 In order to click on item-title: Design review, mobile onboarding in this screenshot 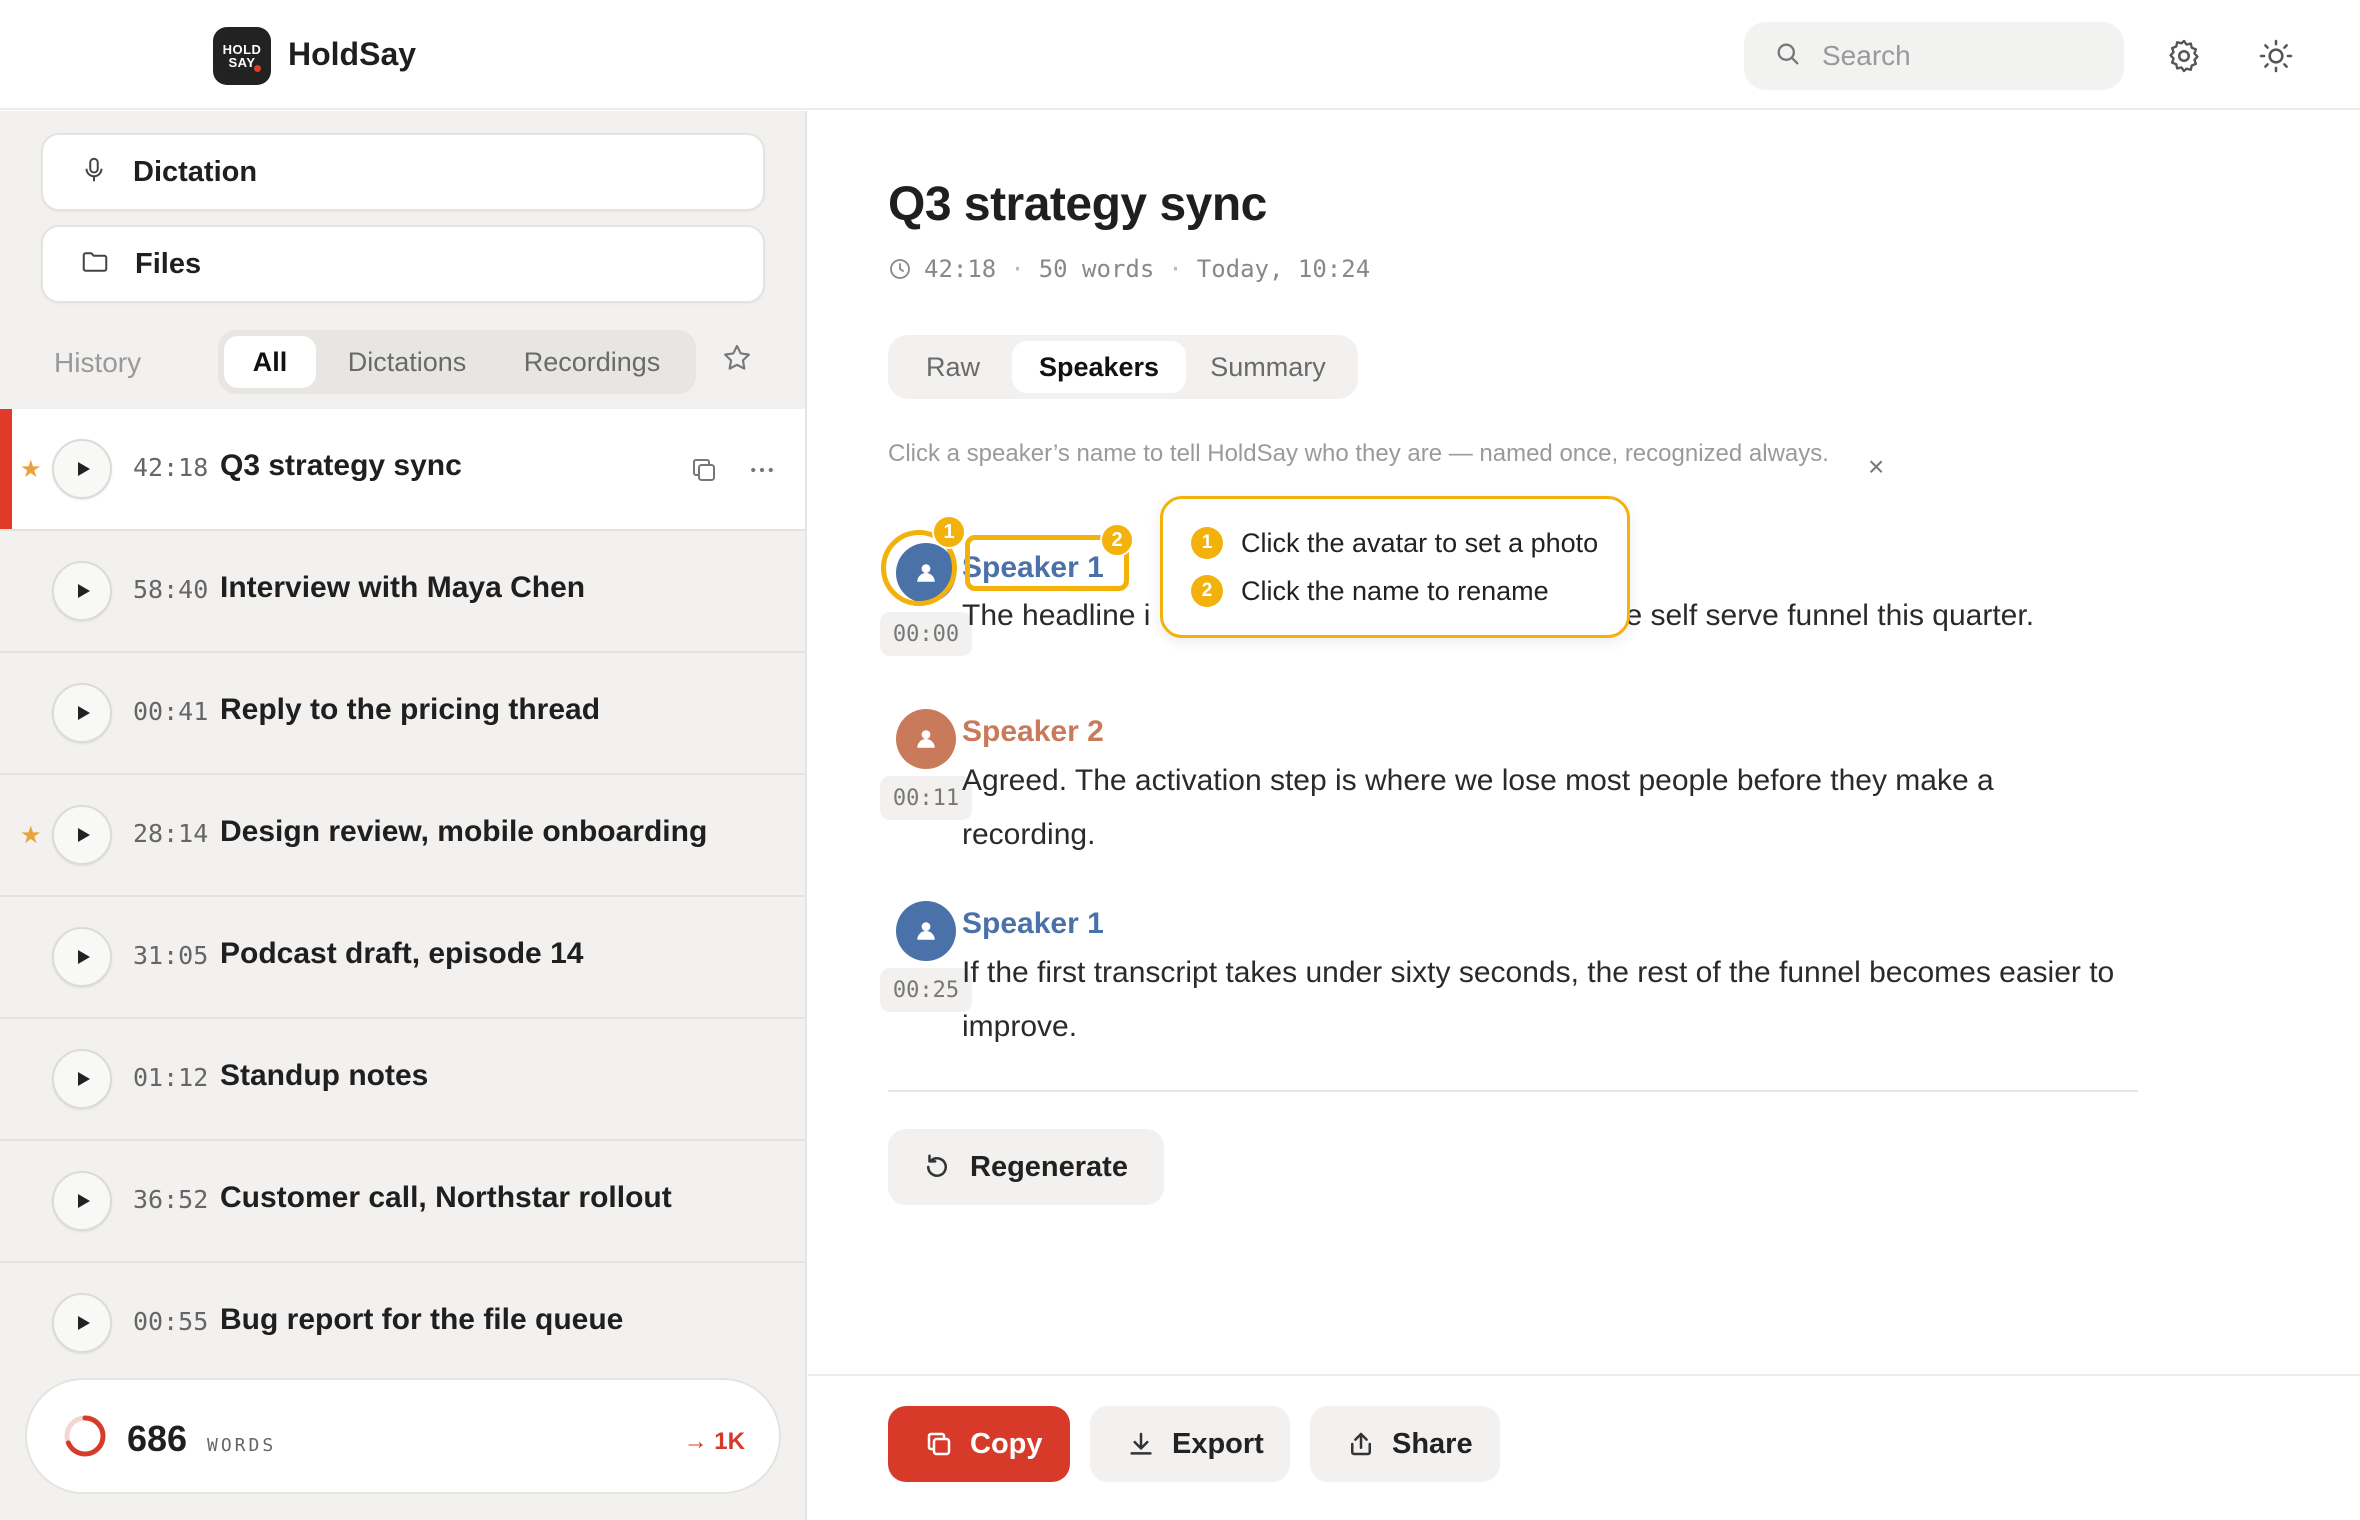, I will do `click(464, 831)`.